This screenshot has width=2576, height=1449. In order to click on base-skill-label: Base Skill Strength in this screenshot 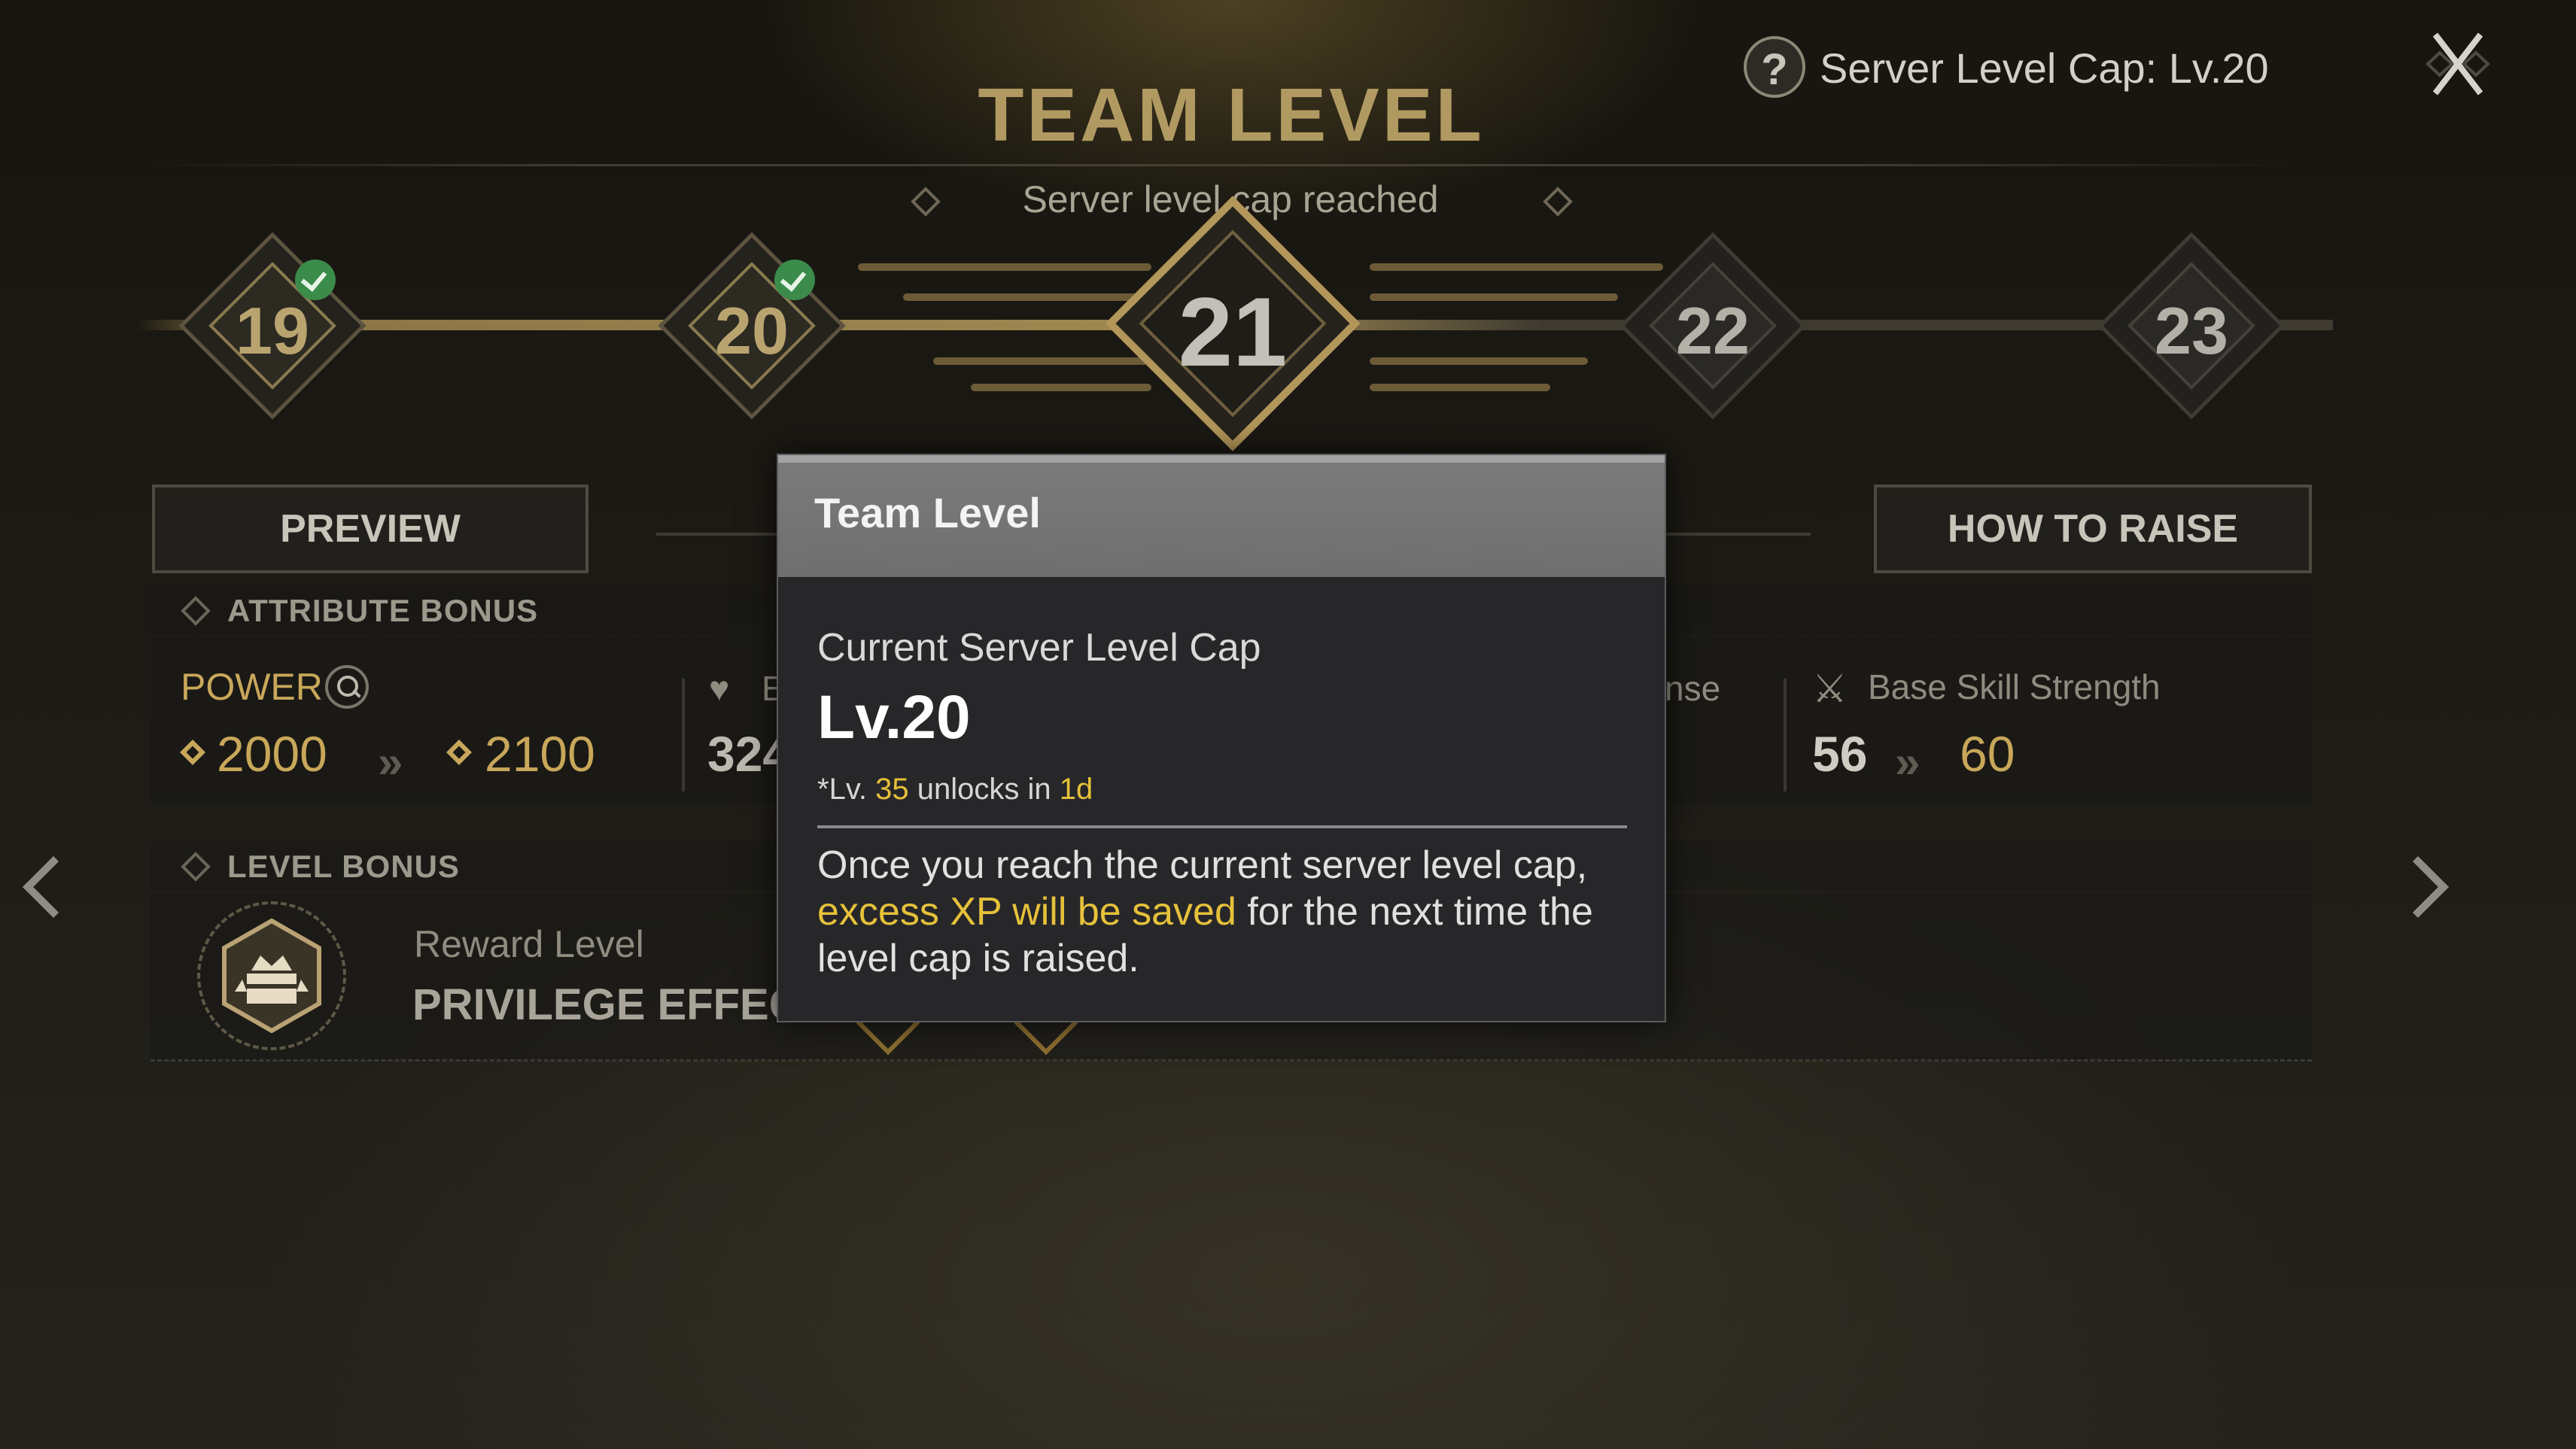, I will do `click(2014, 687)`.